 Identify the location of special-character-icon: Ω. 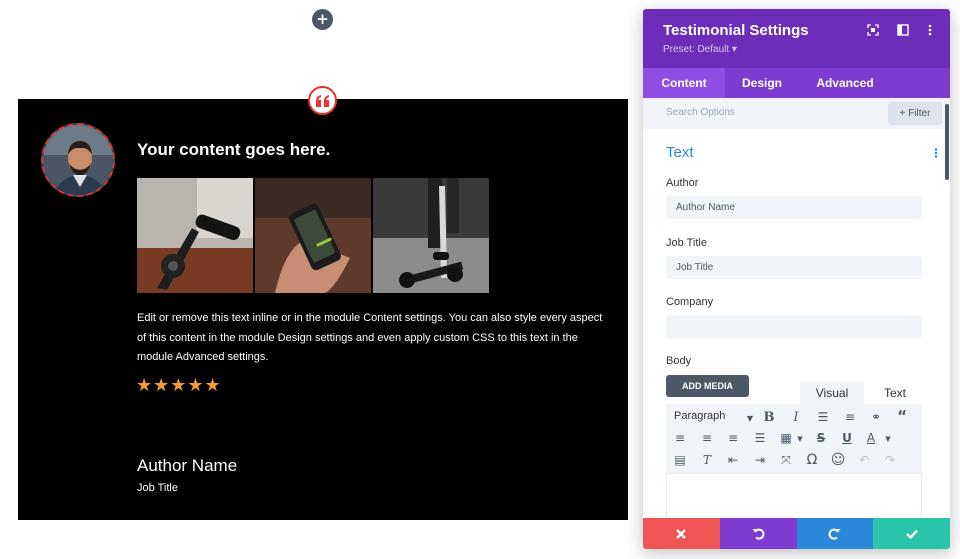
(812, 460).